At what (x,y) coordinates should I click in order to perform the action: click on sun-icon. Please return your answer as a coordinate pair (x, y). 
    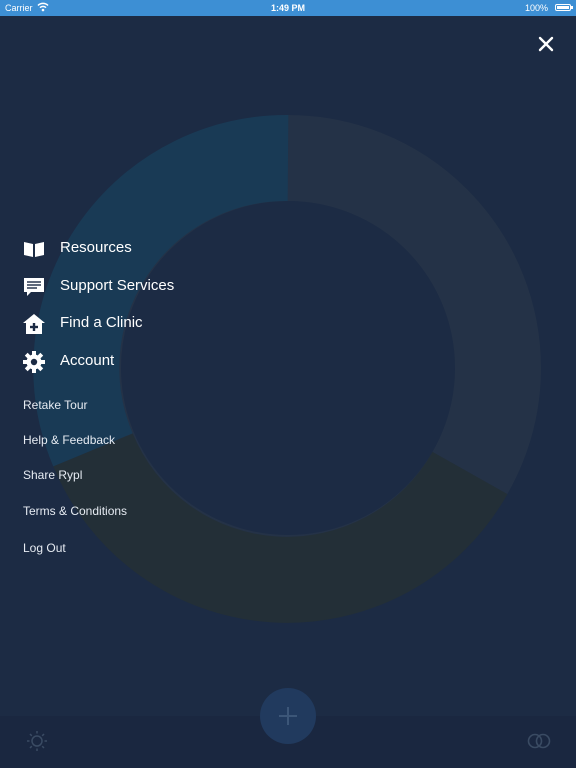
    Looking at the image, I should click on (37, 741).